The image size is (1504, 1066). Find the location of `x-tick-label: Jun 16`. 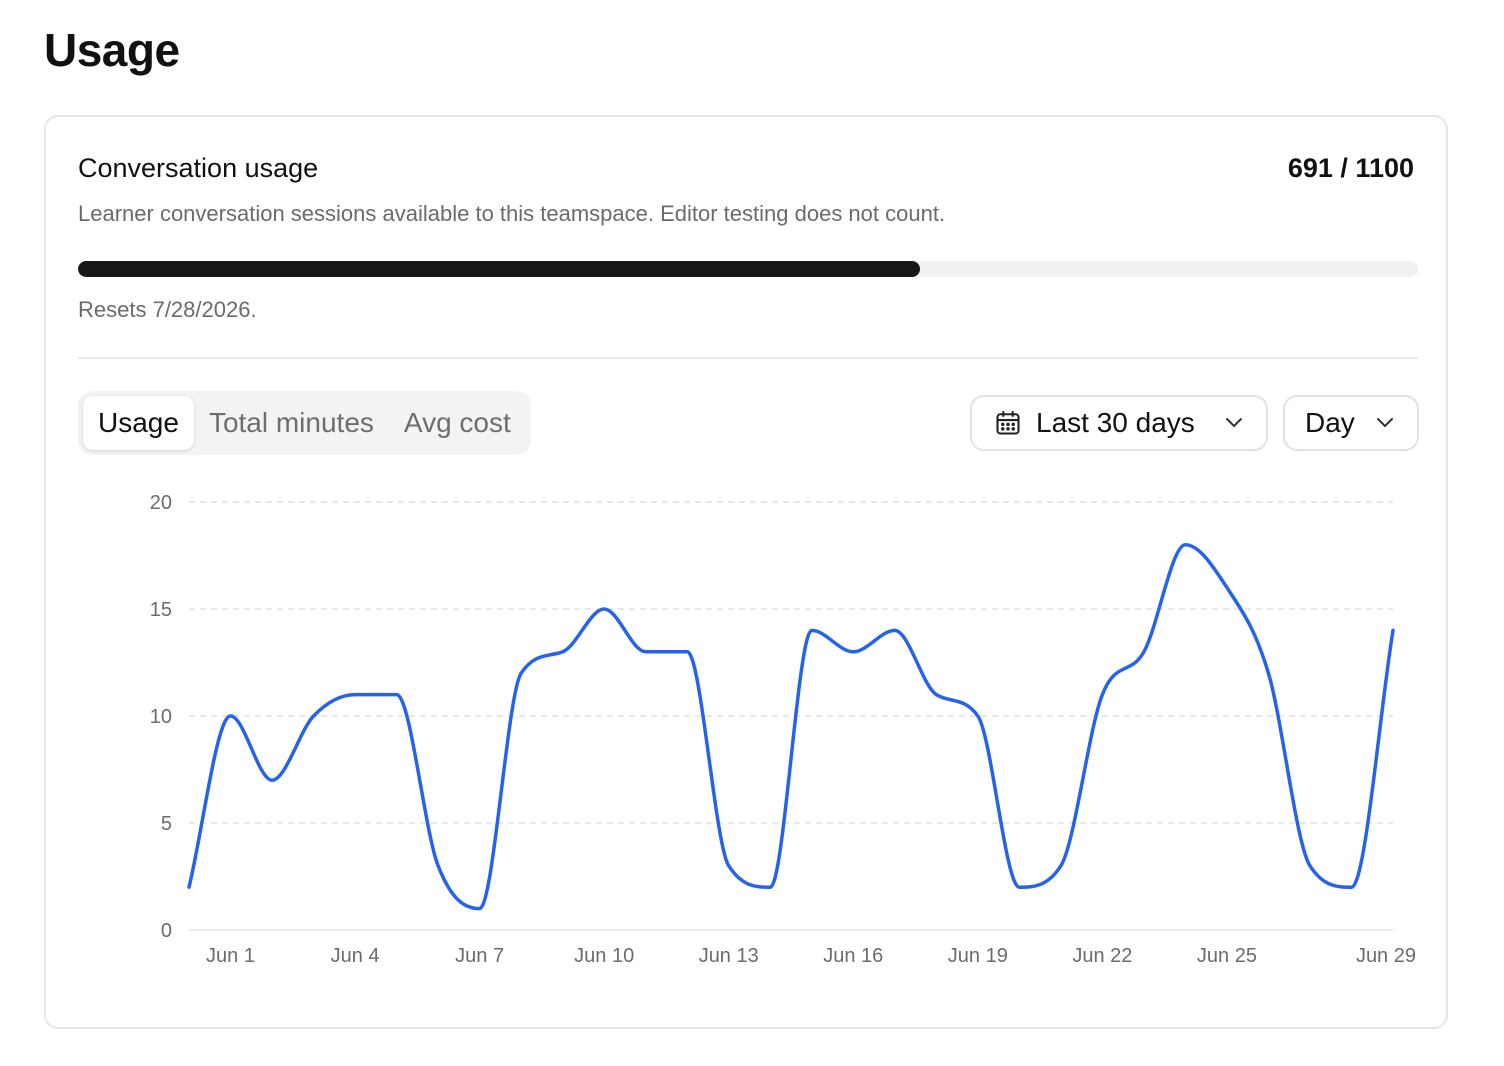

x-tick-label: Jun 16 is located at coordinates (853, 956).